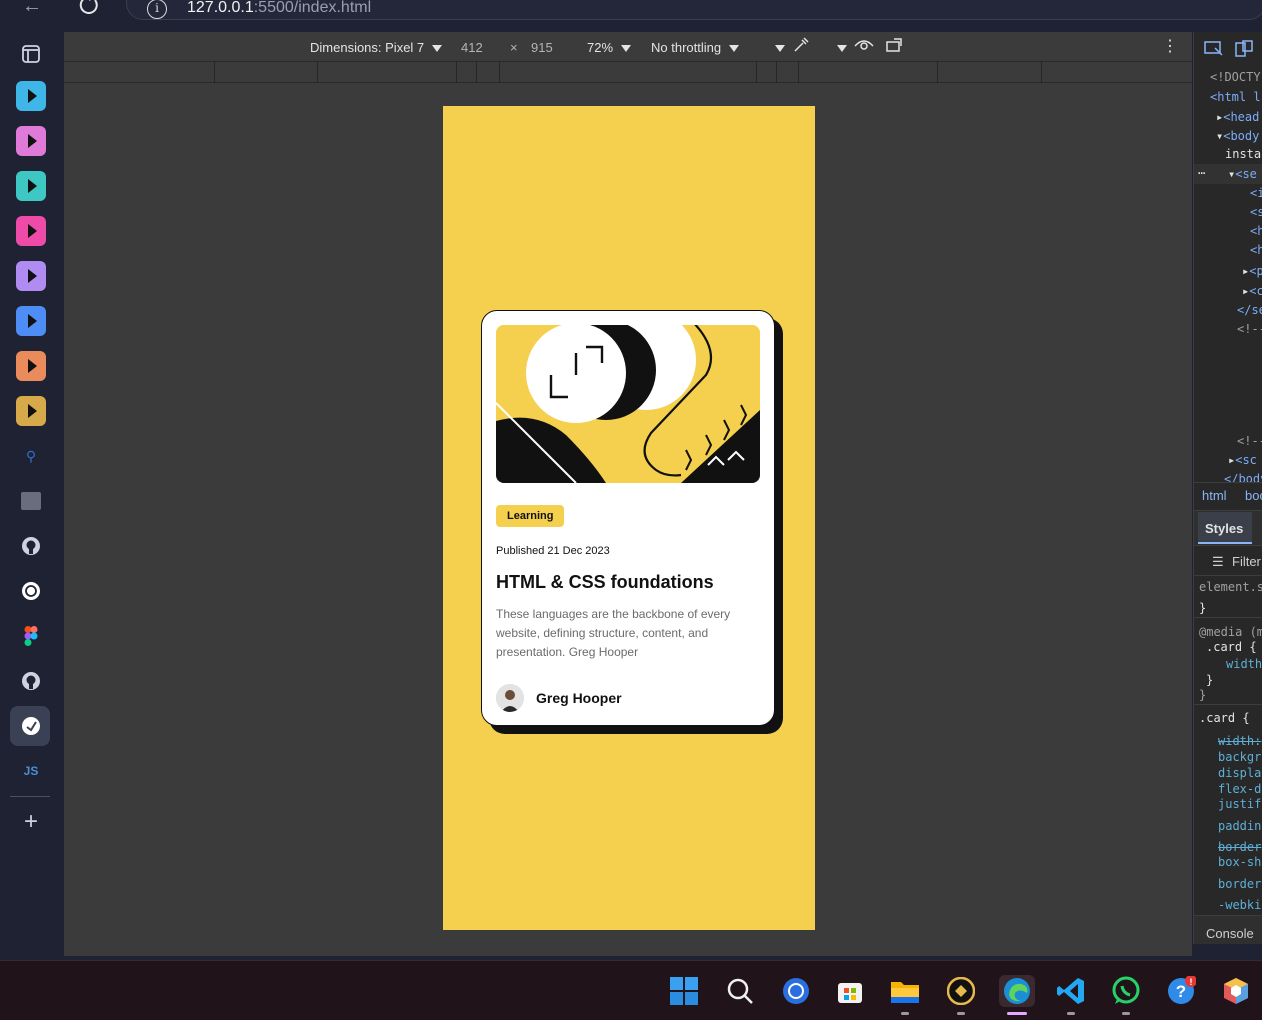 Image resolution: width=1262 pixels, height=1020 pixels. I want to click on style-line: -webki, so click(1239, 905).